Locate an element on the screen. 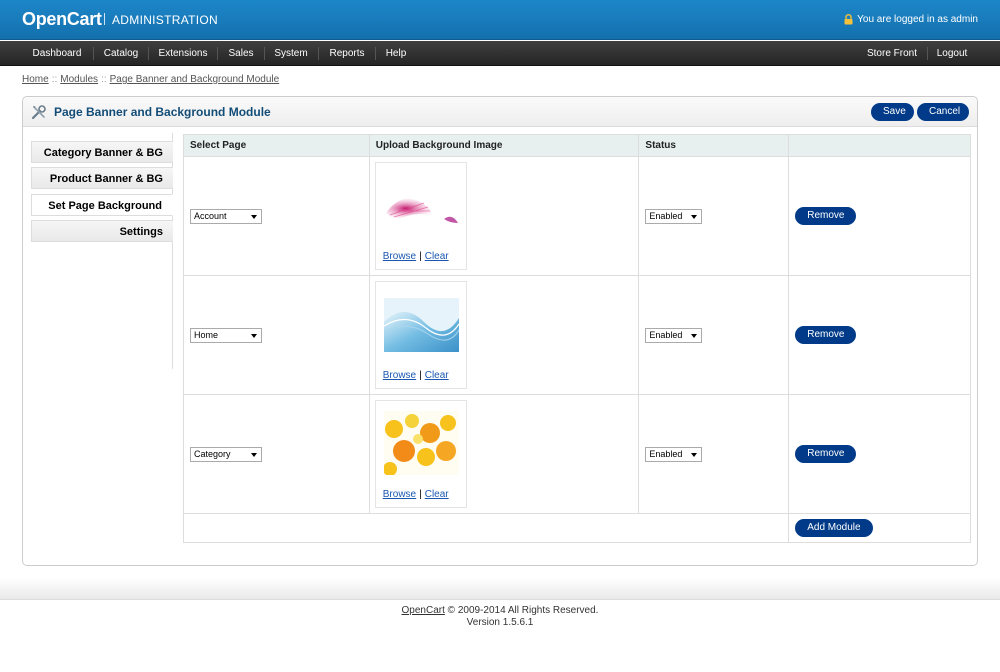 This screenshot has width=1000, height=672. menu-catalog: Catalog is located at coordinates (121, 53).